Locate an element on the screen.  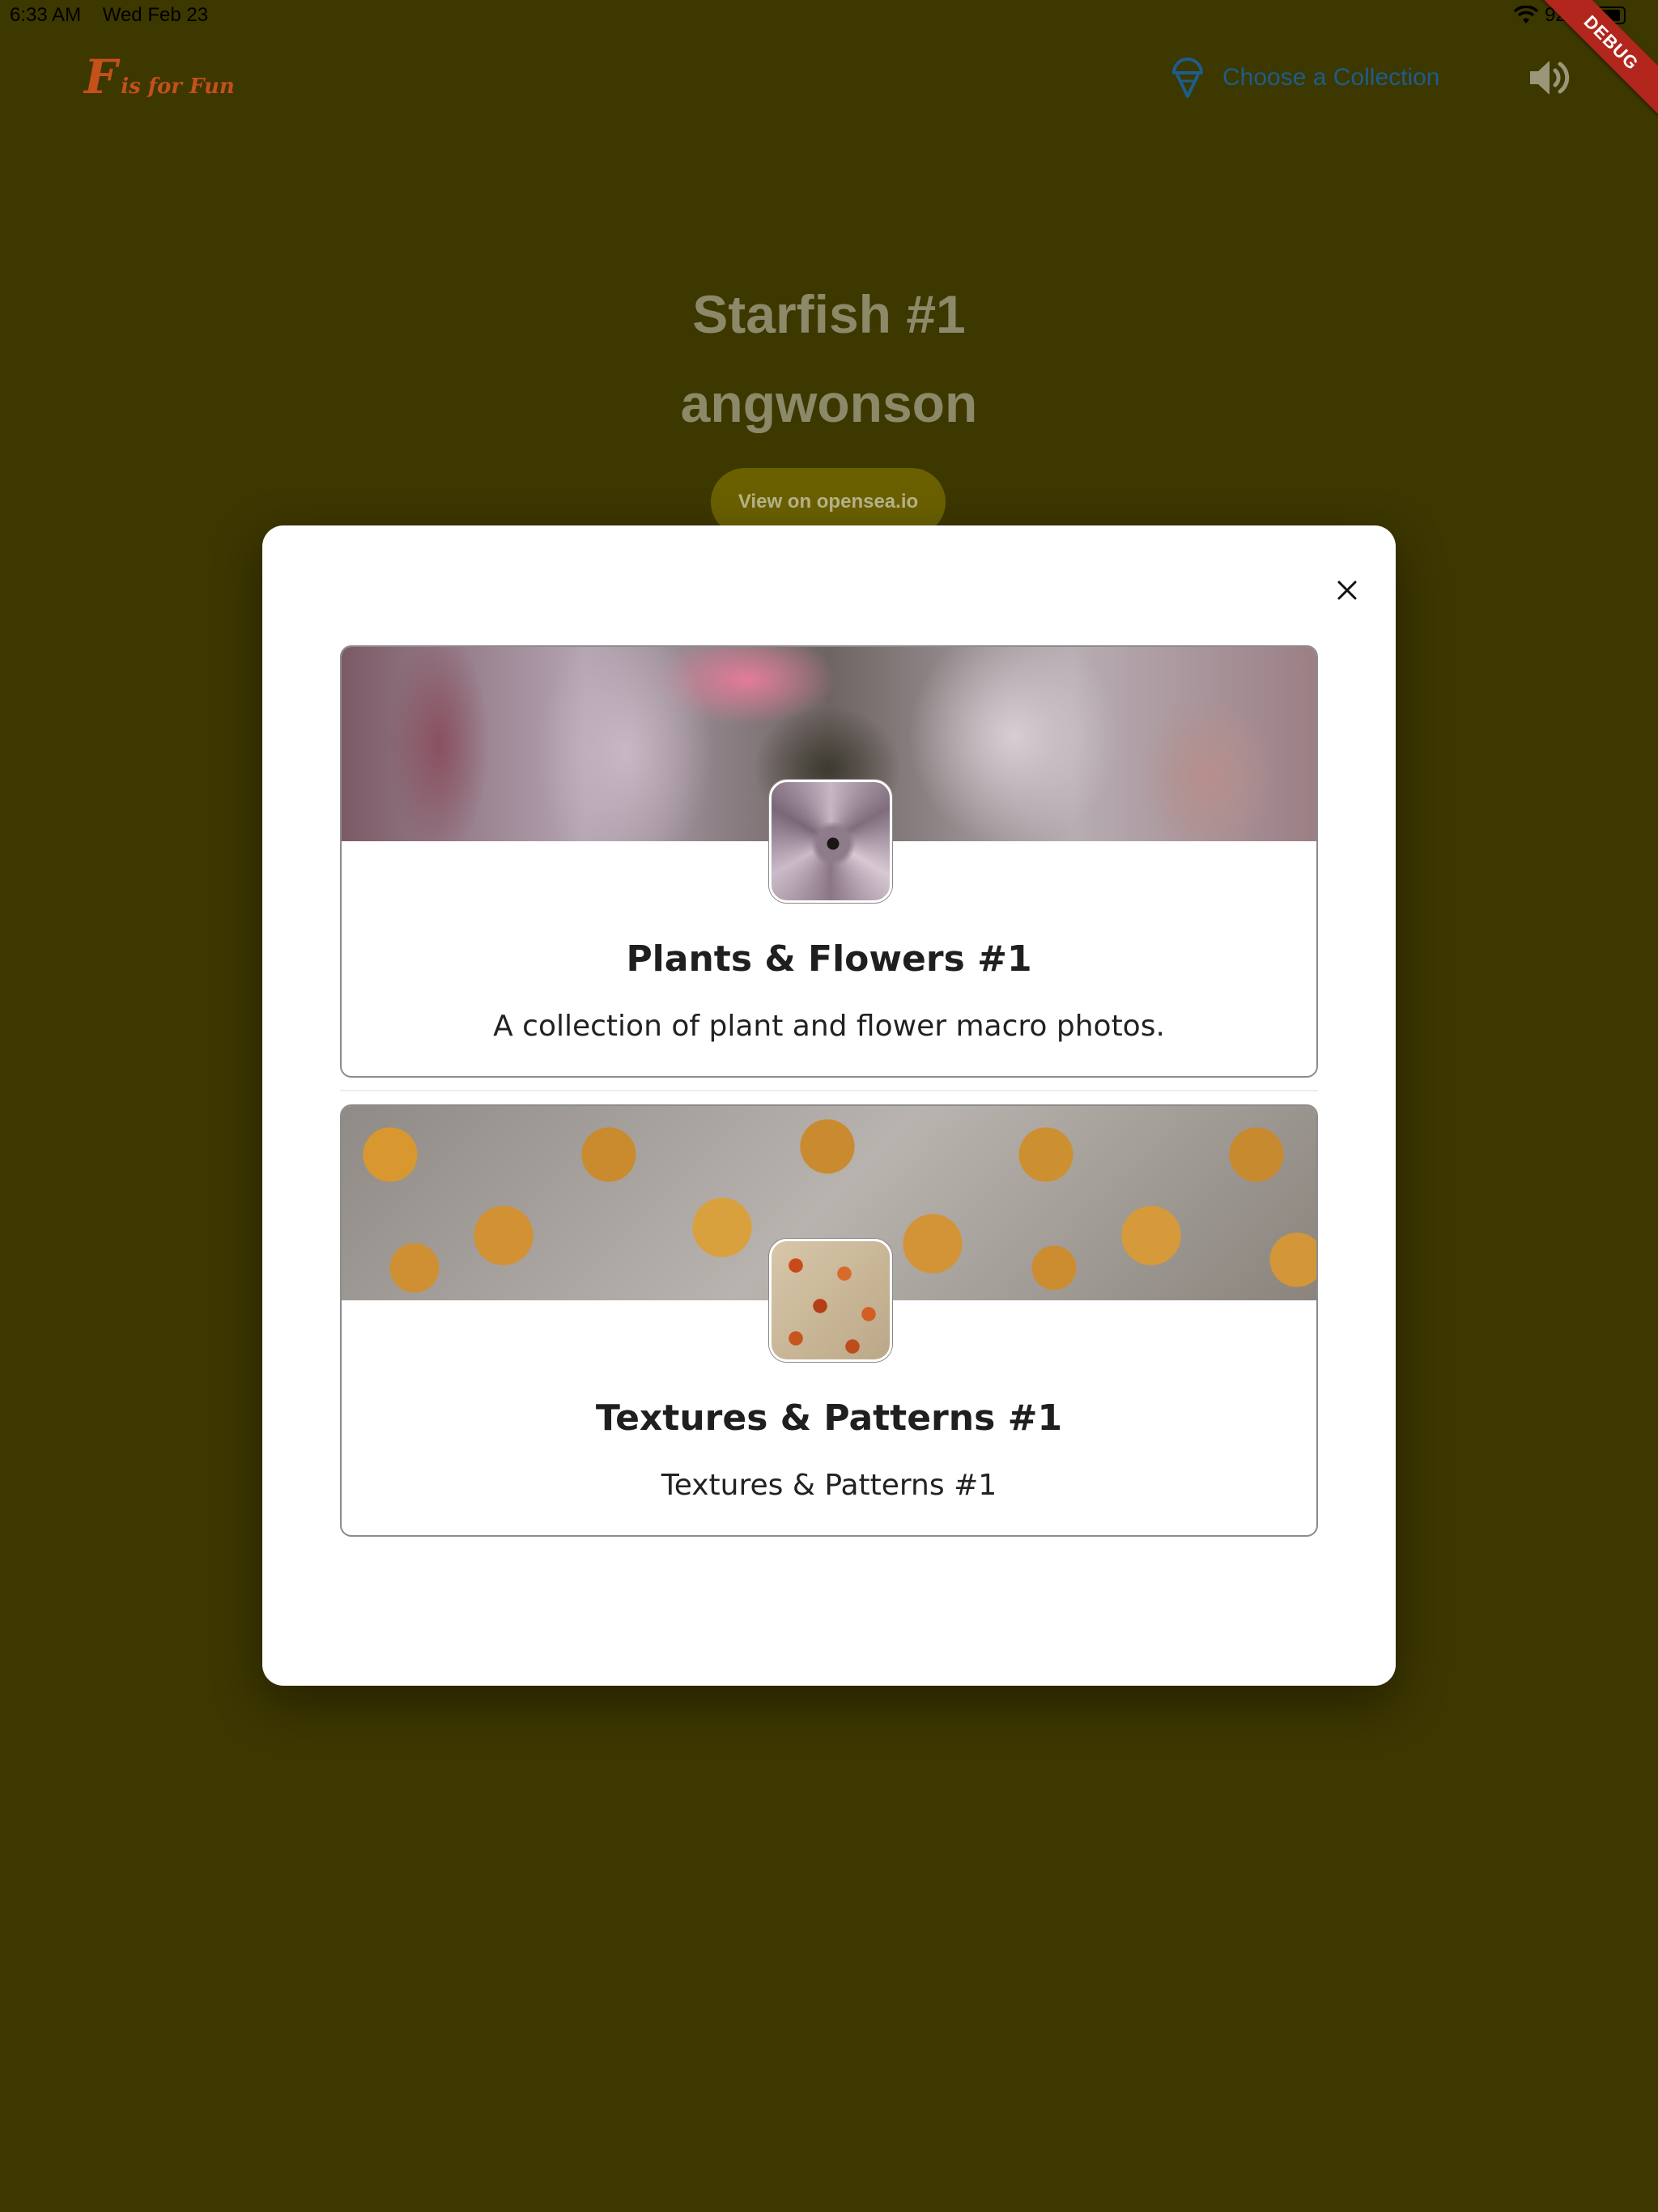
collection-description: Textures & Patterns #1 is located at coordinates (829, 1486).